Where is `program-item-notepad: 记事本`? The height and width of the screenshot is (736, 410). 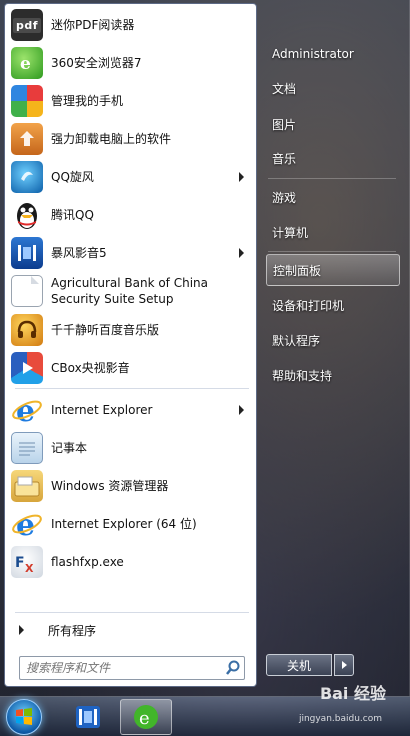 program-item-notepad: 记事本 is located at coordinates (130, 448).